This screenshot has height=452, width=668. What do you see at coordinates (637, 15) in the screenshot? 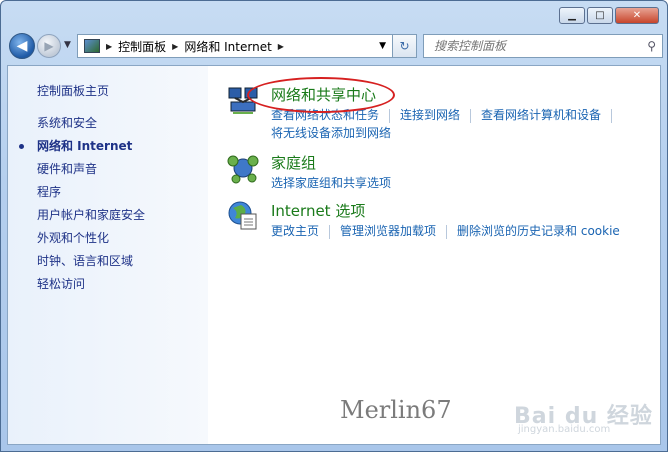
I see `close-button: ✕` at bounding box center [637, 15].